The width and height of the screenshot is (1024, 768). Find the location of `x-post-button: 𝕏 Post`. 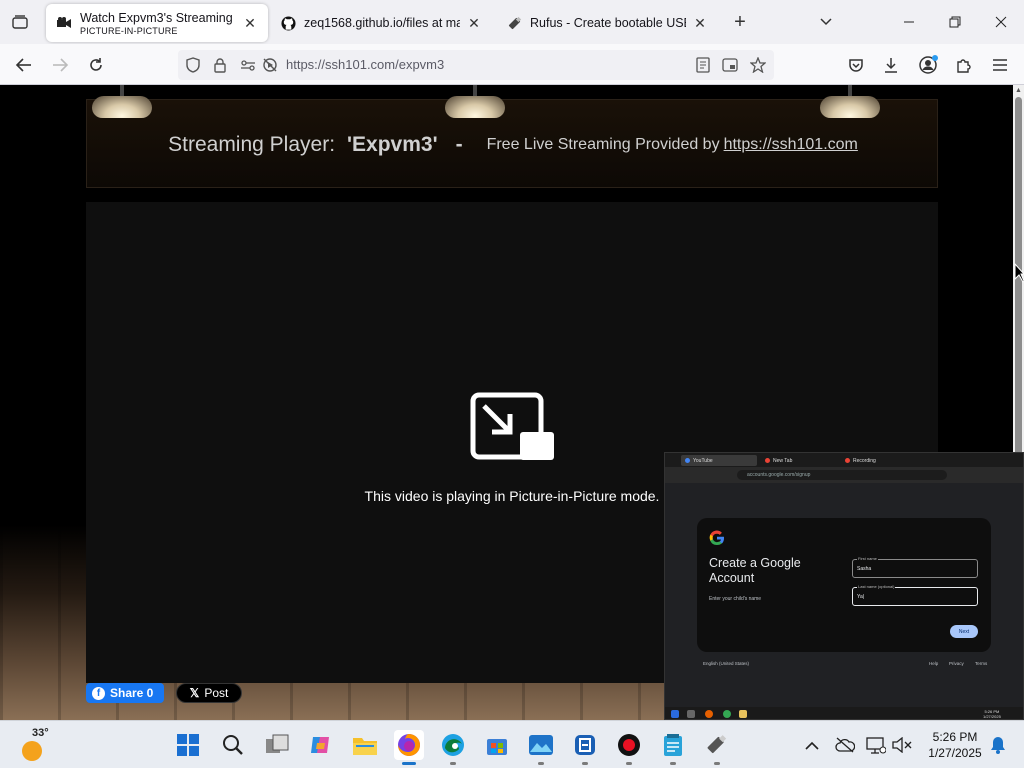

x-post-button: 𝕏 Post is located at coordinates (209, 693).